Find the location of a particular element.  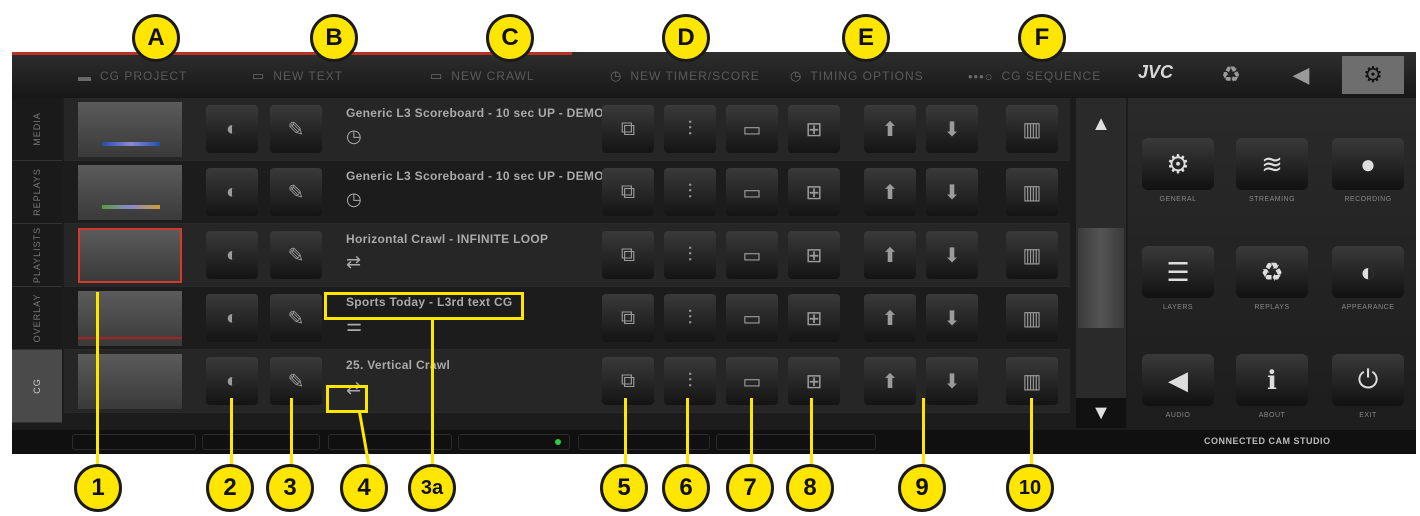

menu-cg-sequence: •••○ CG SEQUENCE is located at coordinates (1034, 76).